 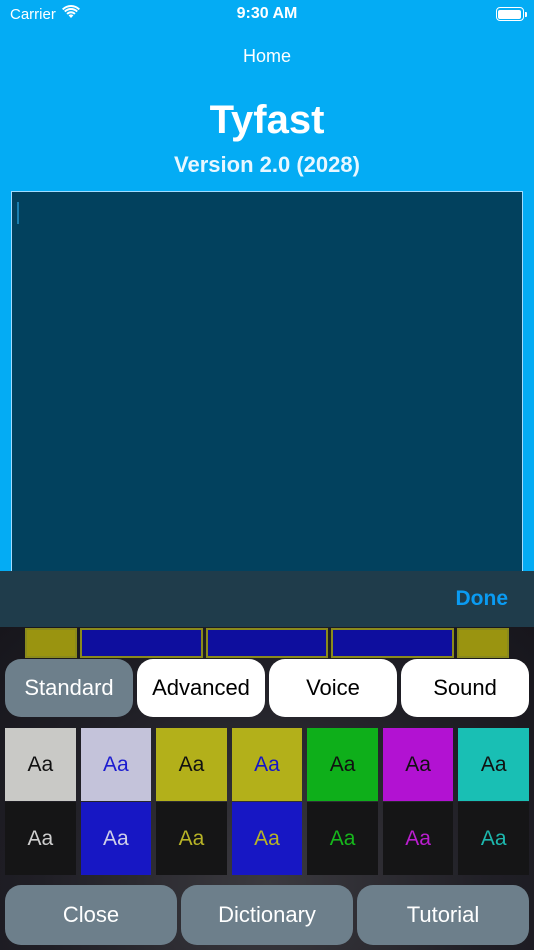 I want to click on carrier-label: Carrier, so click(x=33, y=14).